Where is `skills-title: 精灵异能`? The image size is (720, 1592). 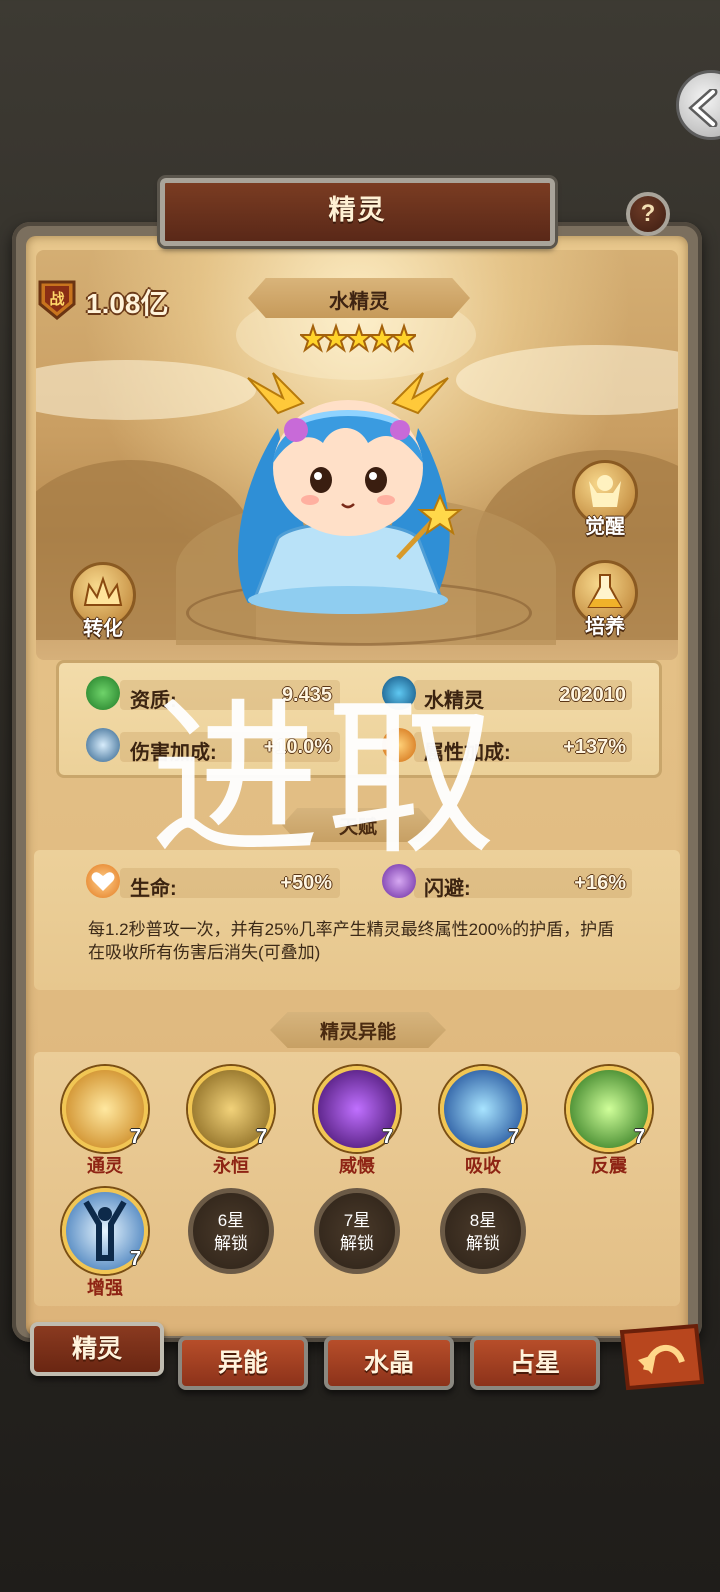
skills-title: 精灵异能 is located at coordinates (357, 1032).